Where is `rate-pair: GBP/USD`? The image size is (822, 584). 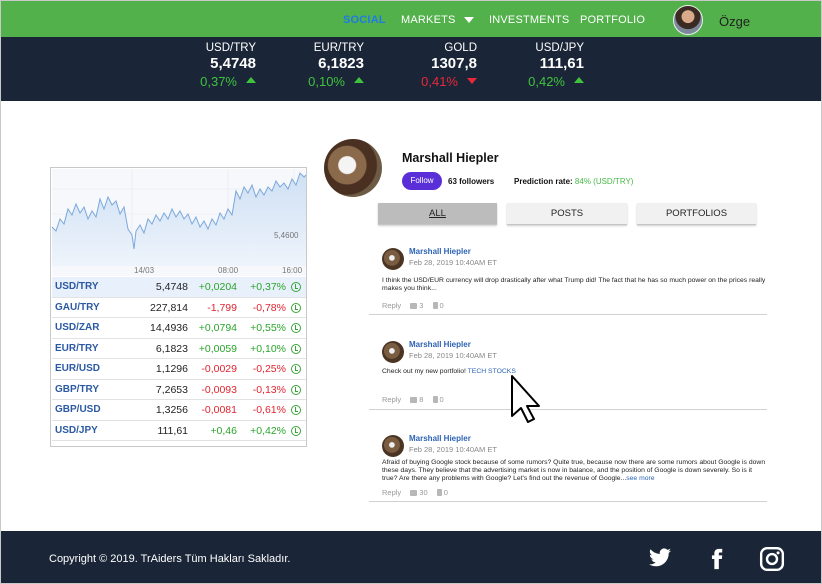 rate-pair: GBP/USD is located at coordinates (78, 409).